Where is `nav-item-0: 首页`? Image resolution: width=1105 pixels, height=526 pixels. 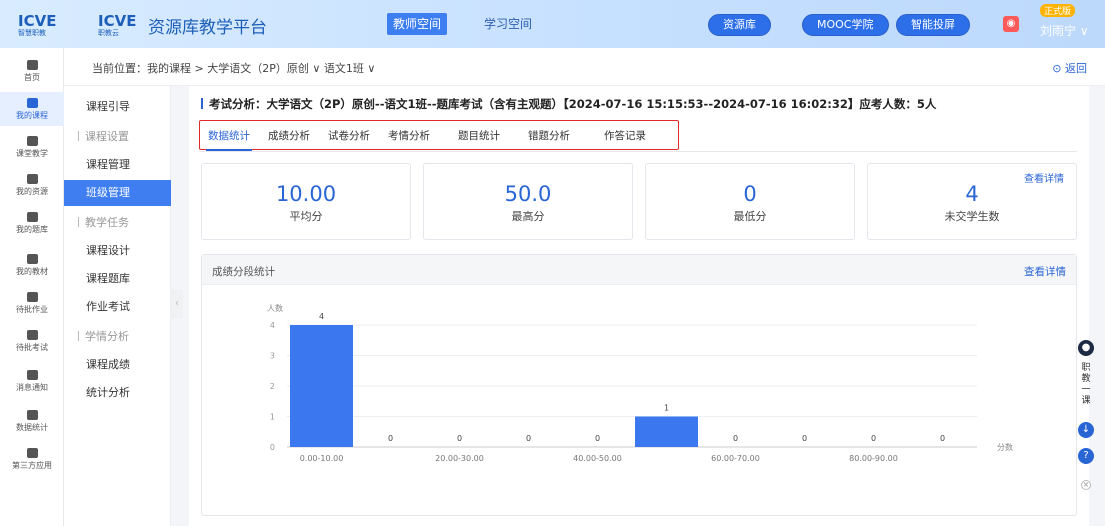 nav-item-0: 首页 is located at coordinates (32, 71).